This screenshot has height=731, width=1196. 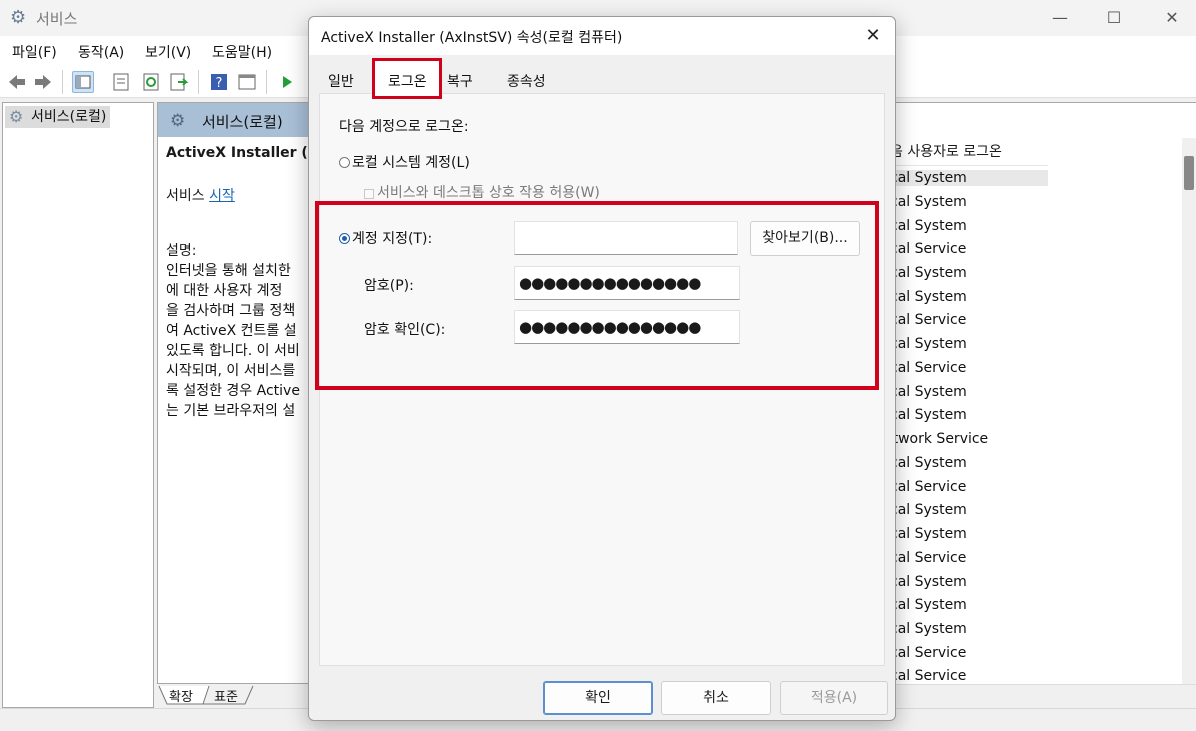 What do you see at coordinates (460, 81) in the screenshot?
I see `tab-recovery: 복구` at bounding box center [460, 81].